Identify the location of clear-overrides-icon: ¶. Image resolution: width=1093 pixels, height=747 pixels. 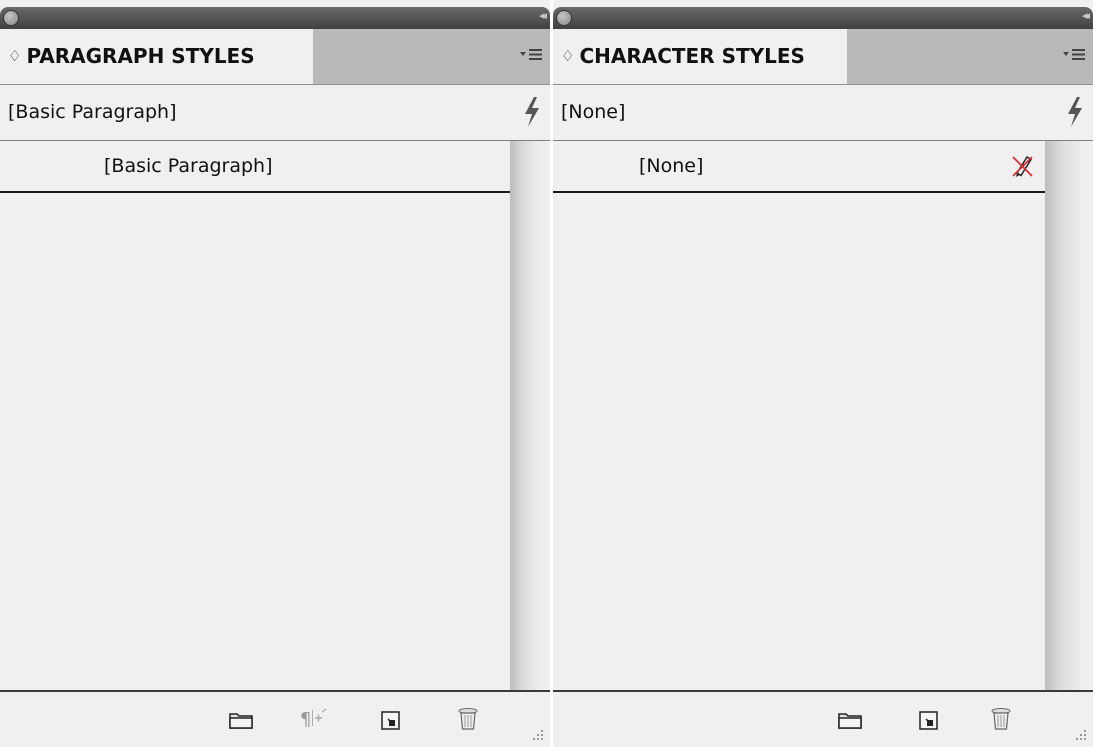
(315, 719).